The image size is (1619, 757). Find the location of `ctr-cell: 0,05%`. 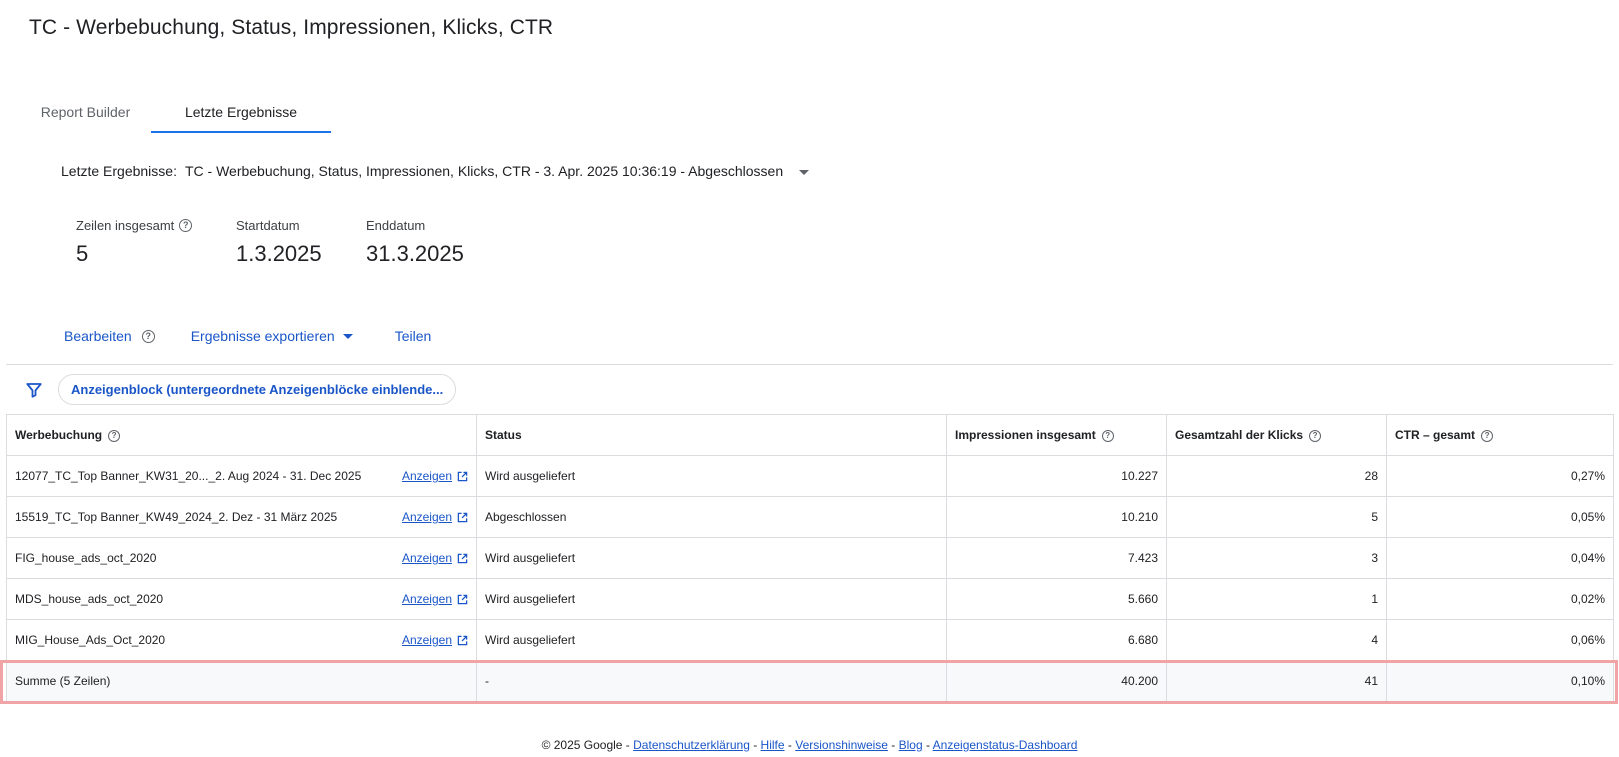

ctr-cell: 0,05% is located at coordinates (1500, 517).